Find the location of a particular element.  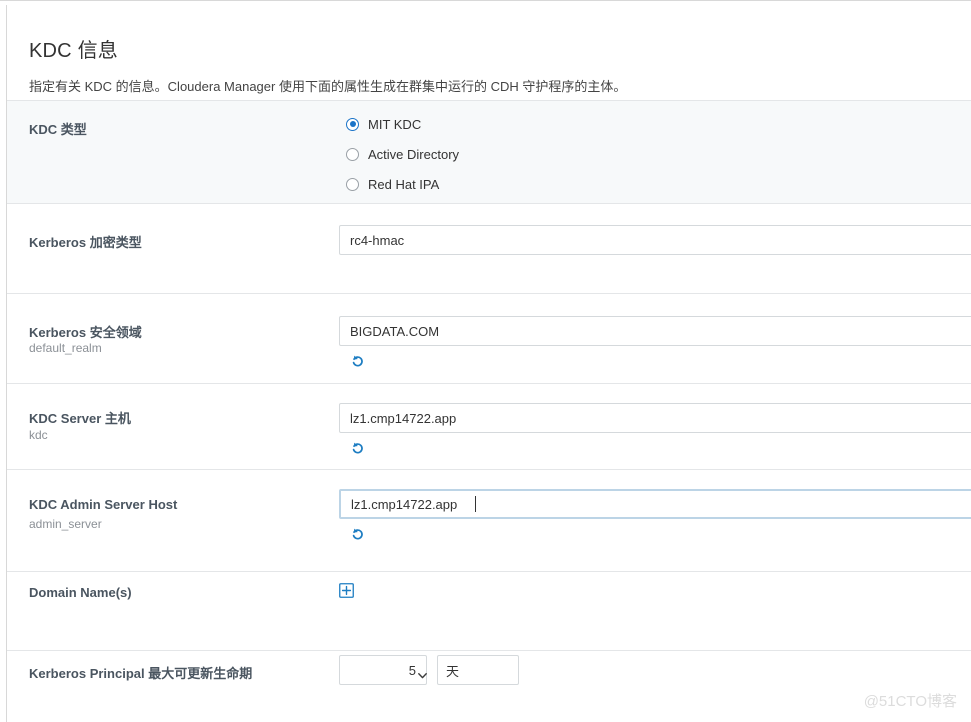

radio-option-red-hat-ipa: Red Hat IPA is located at coordinates (392, 184).